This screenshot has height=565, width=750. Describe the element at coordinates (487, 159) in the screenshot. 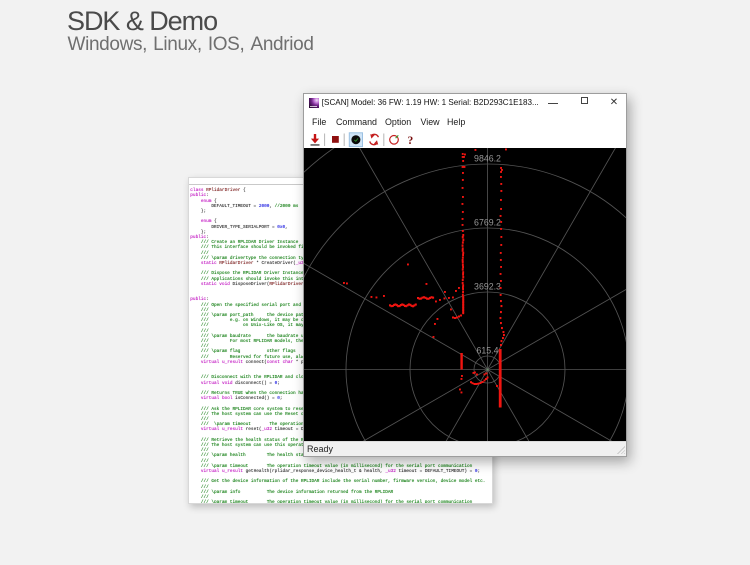

I see `svg-text: 9846.2` at that location.